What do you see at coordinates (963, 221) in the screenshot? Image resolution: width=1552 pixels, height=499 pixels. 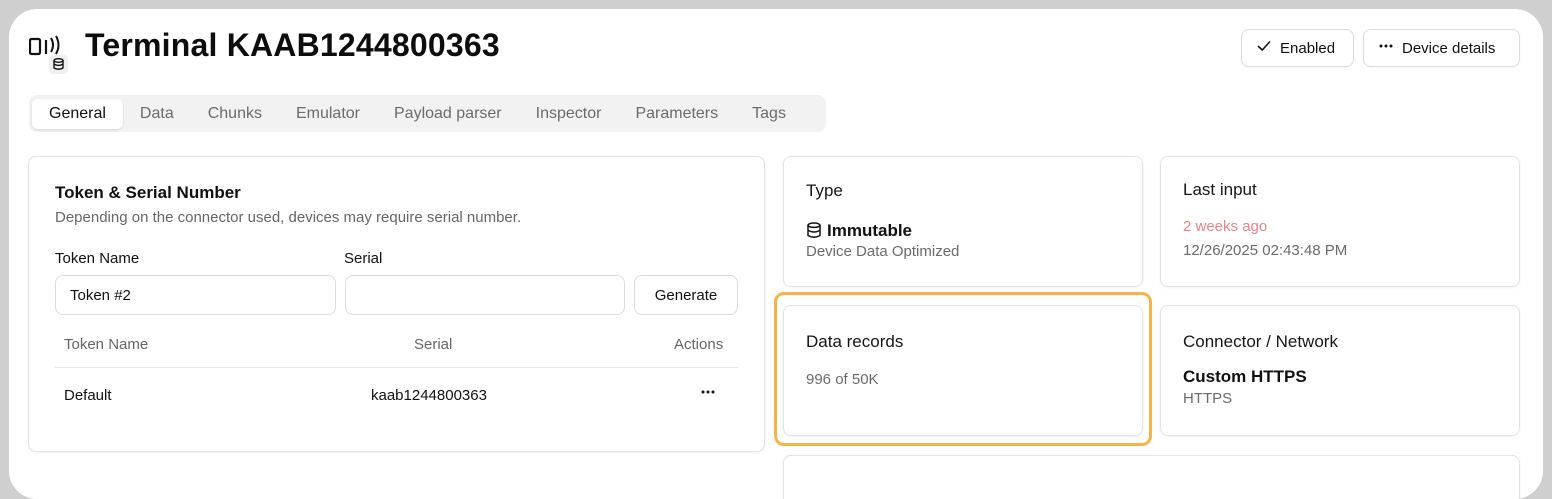 I see `type-card: Type Immutable Device Data Optimized` at bounding box center [963, 221].